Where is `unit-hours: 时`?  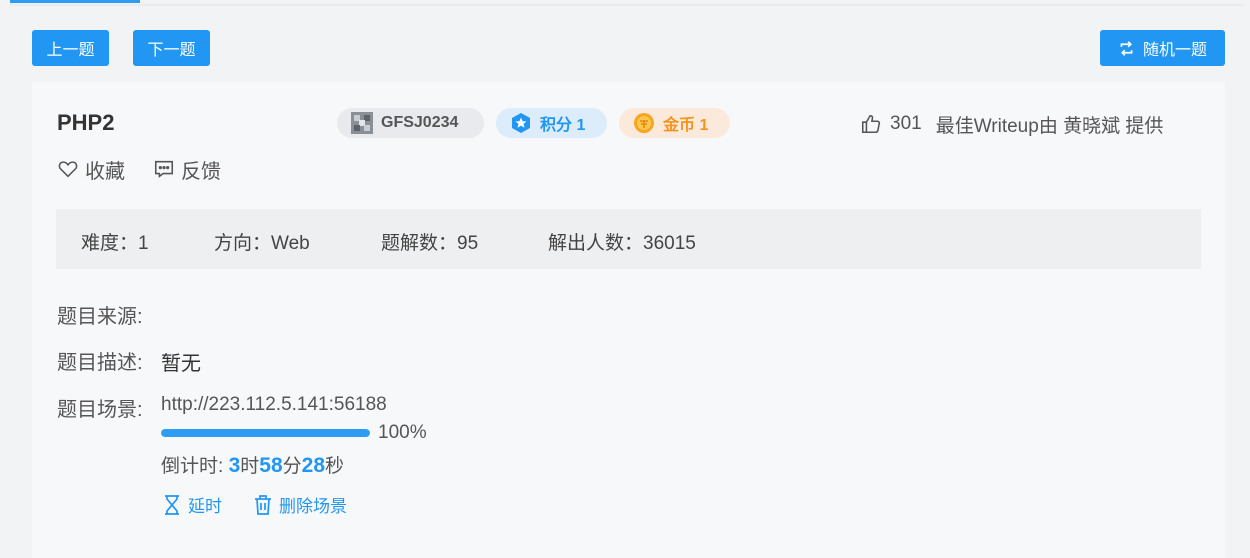 unit-hours: 时 is located at coordinates (250, 466).